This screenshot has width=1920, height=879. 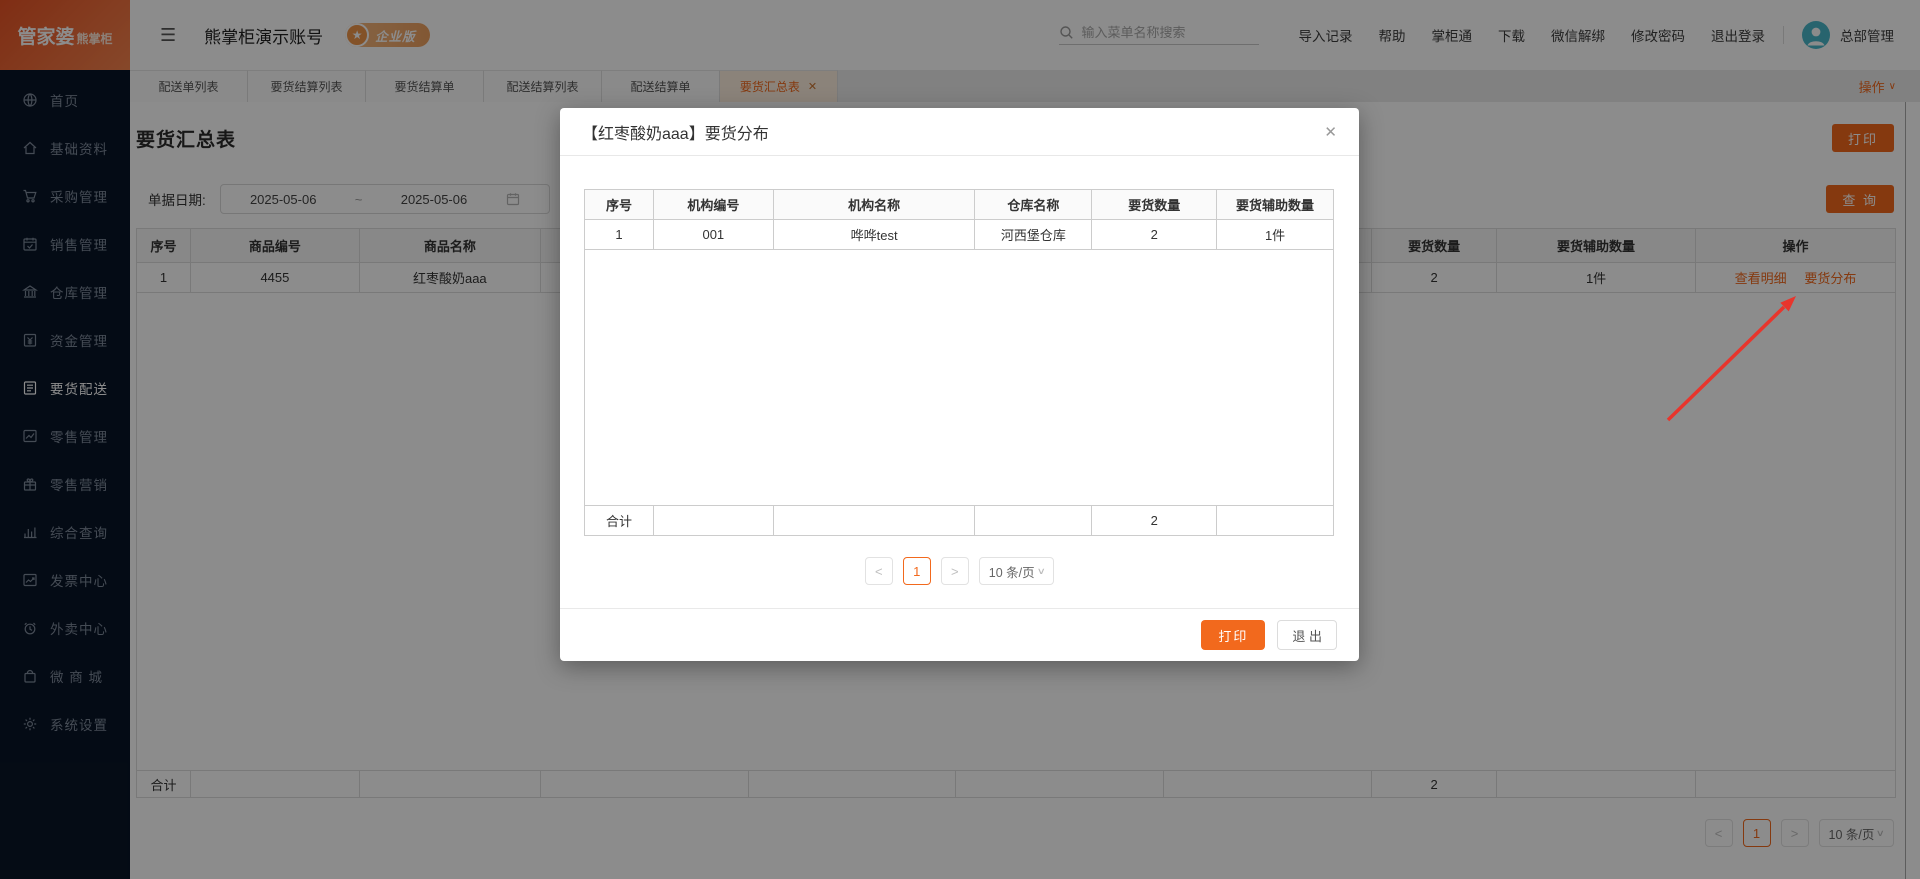 I want to click on page-size-select: 10 条/页 ∨, so click(x=1016, y=571).